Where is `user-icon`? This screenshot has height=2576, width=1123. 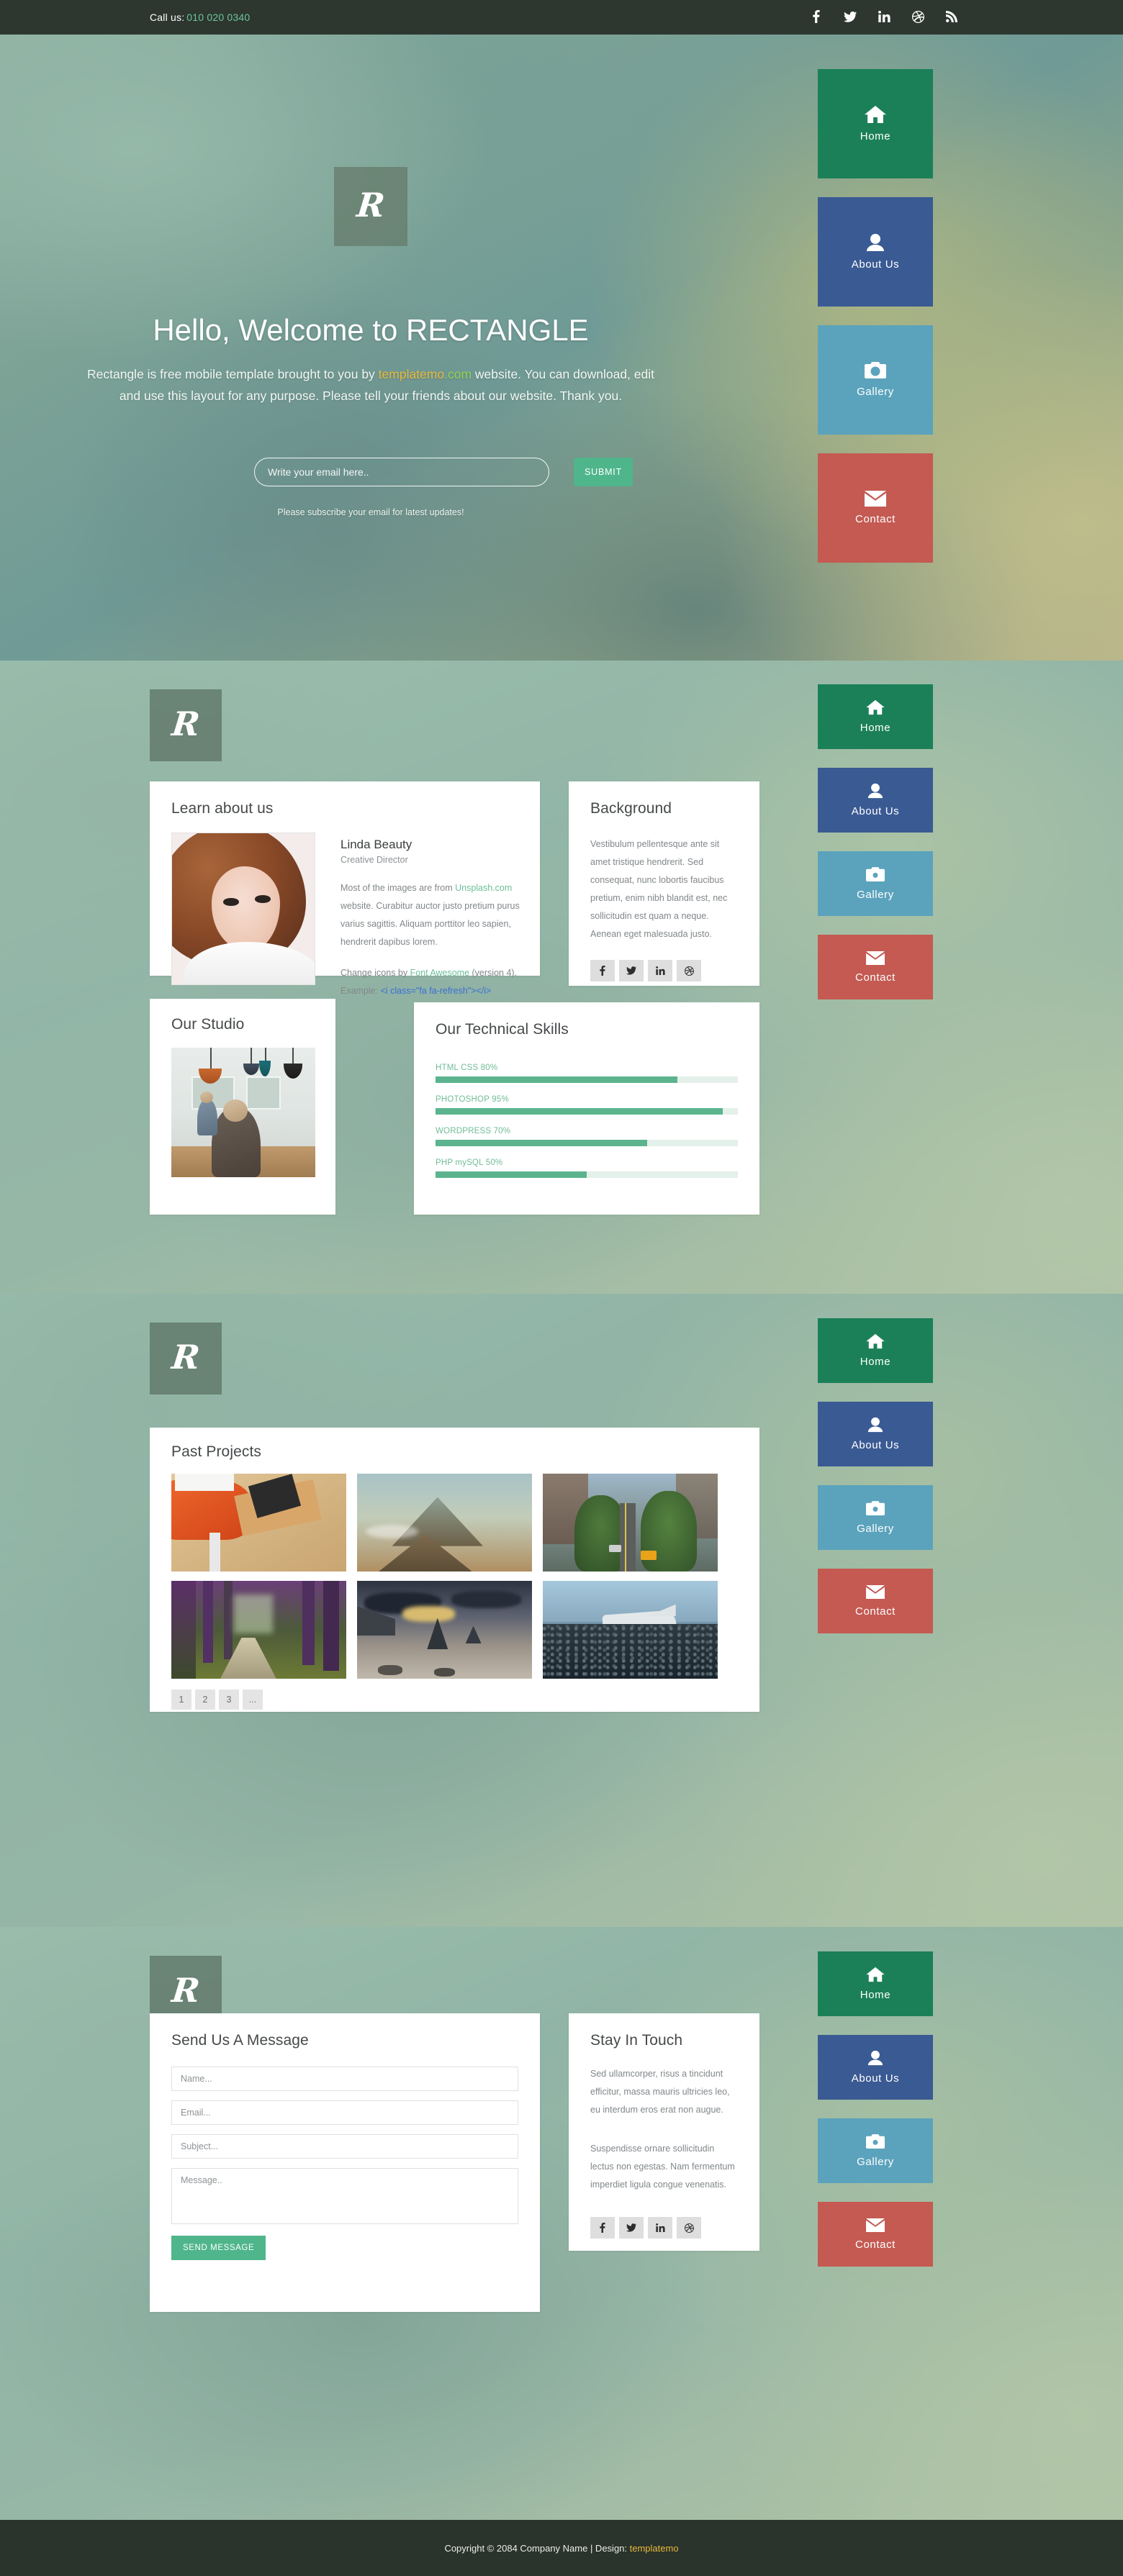 user-icon is located at coordinates (875, 242).